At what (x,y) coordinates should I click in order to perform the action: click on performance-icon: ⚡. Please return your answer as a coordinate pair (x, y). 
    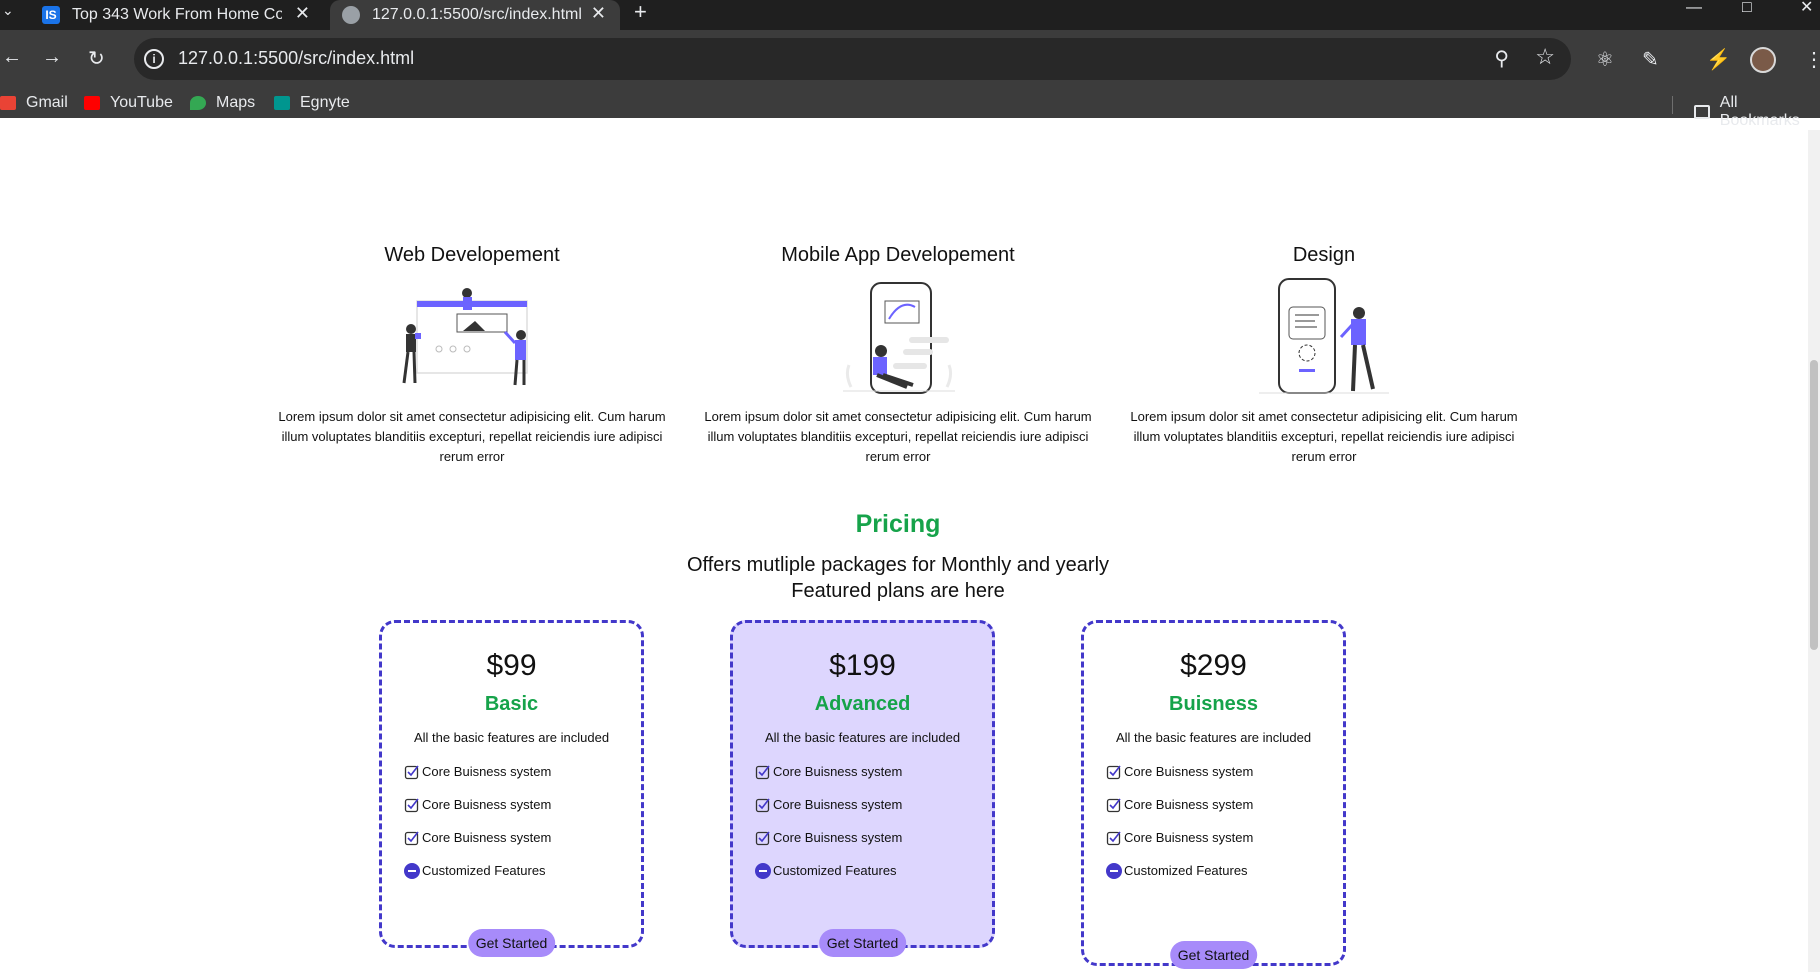
    Looking at the image, I should click on (1718, 59).